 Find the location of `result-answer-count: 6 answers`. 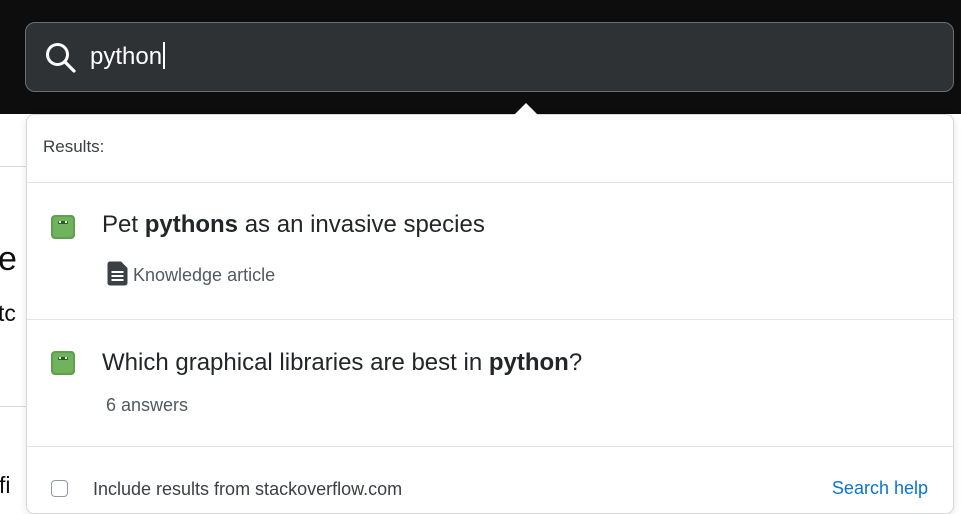

result-answer-count: 6 answers is located at coordinates (147, 405).